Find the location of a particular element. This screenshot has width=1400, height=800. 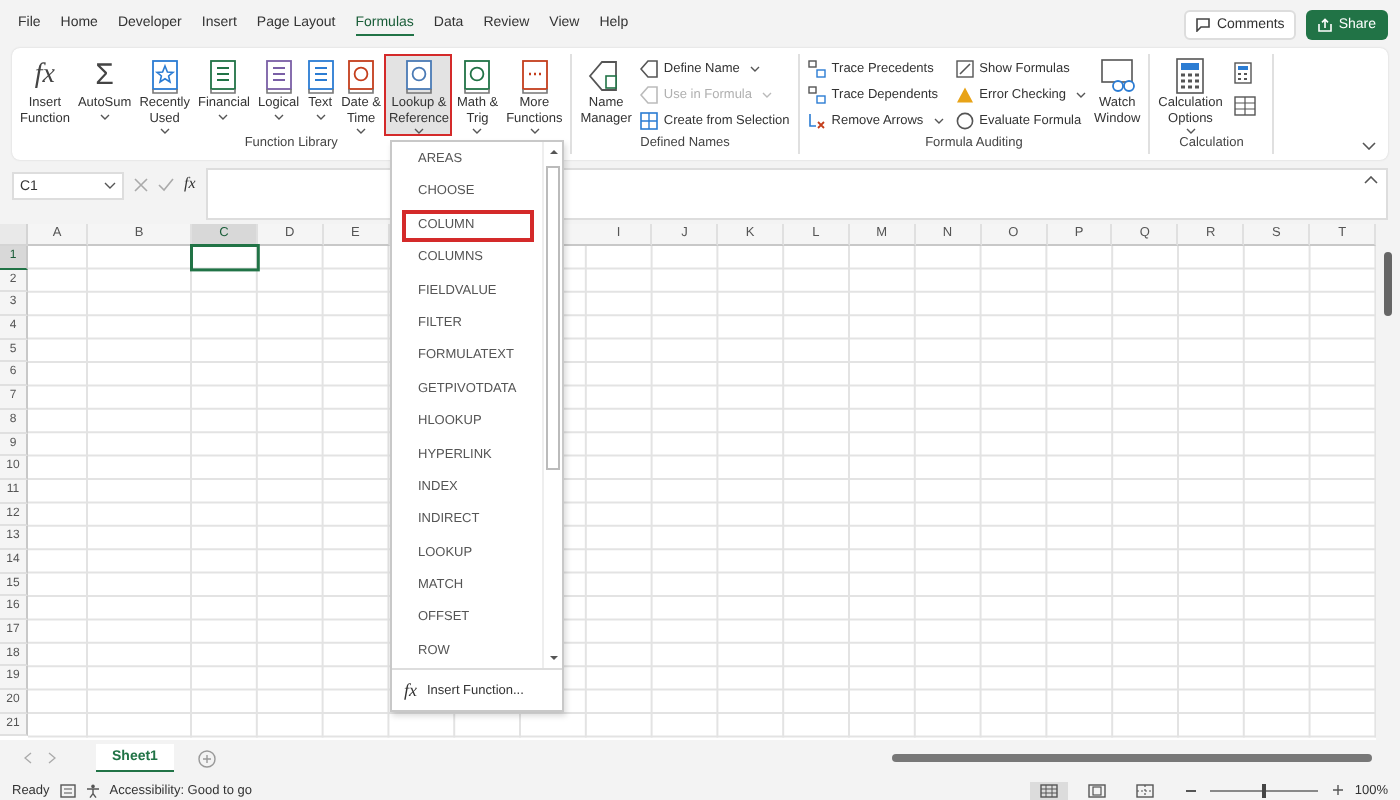

remove-arrows-icon is located at coordinates (816, 121).